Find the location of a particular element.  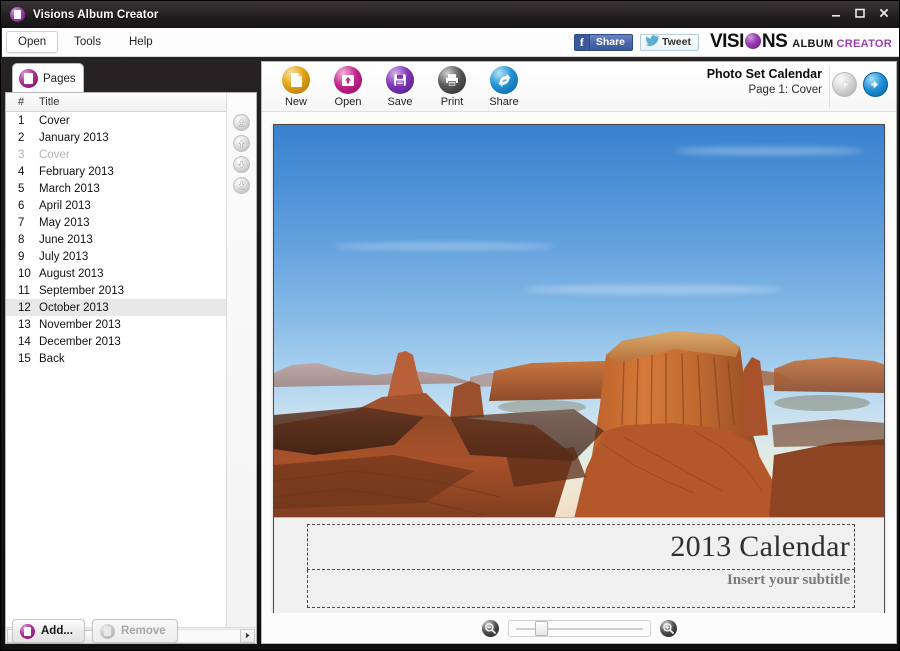

toolbar-button-open: Open is located at coordinates (348, 85).